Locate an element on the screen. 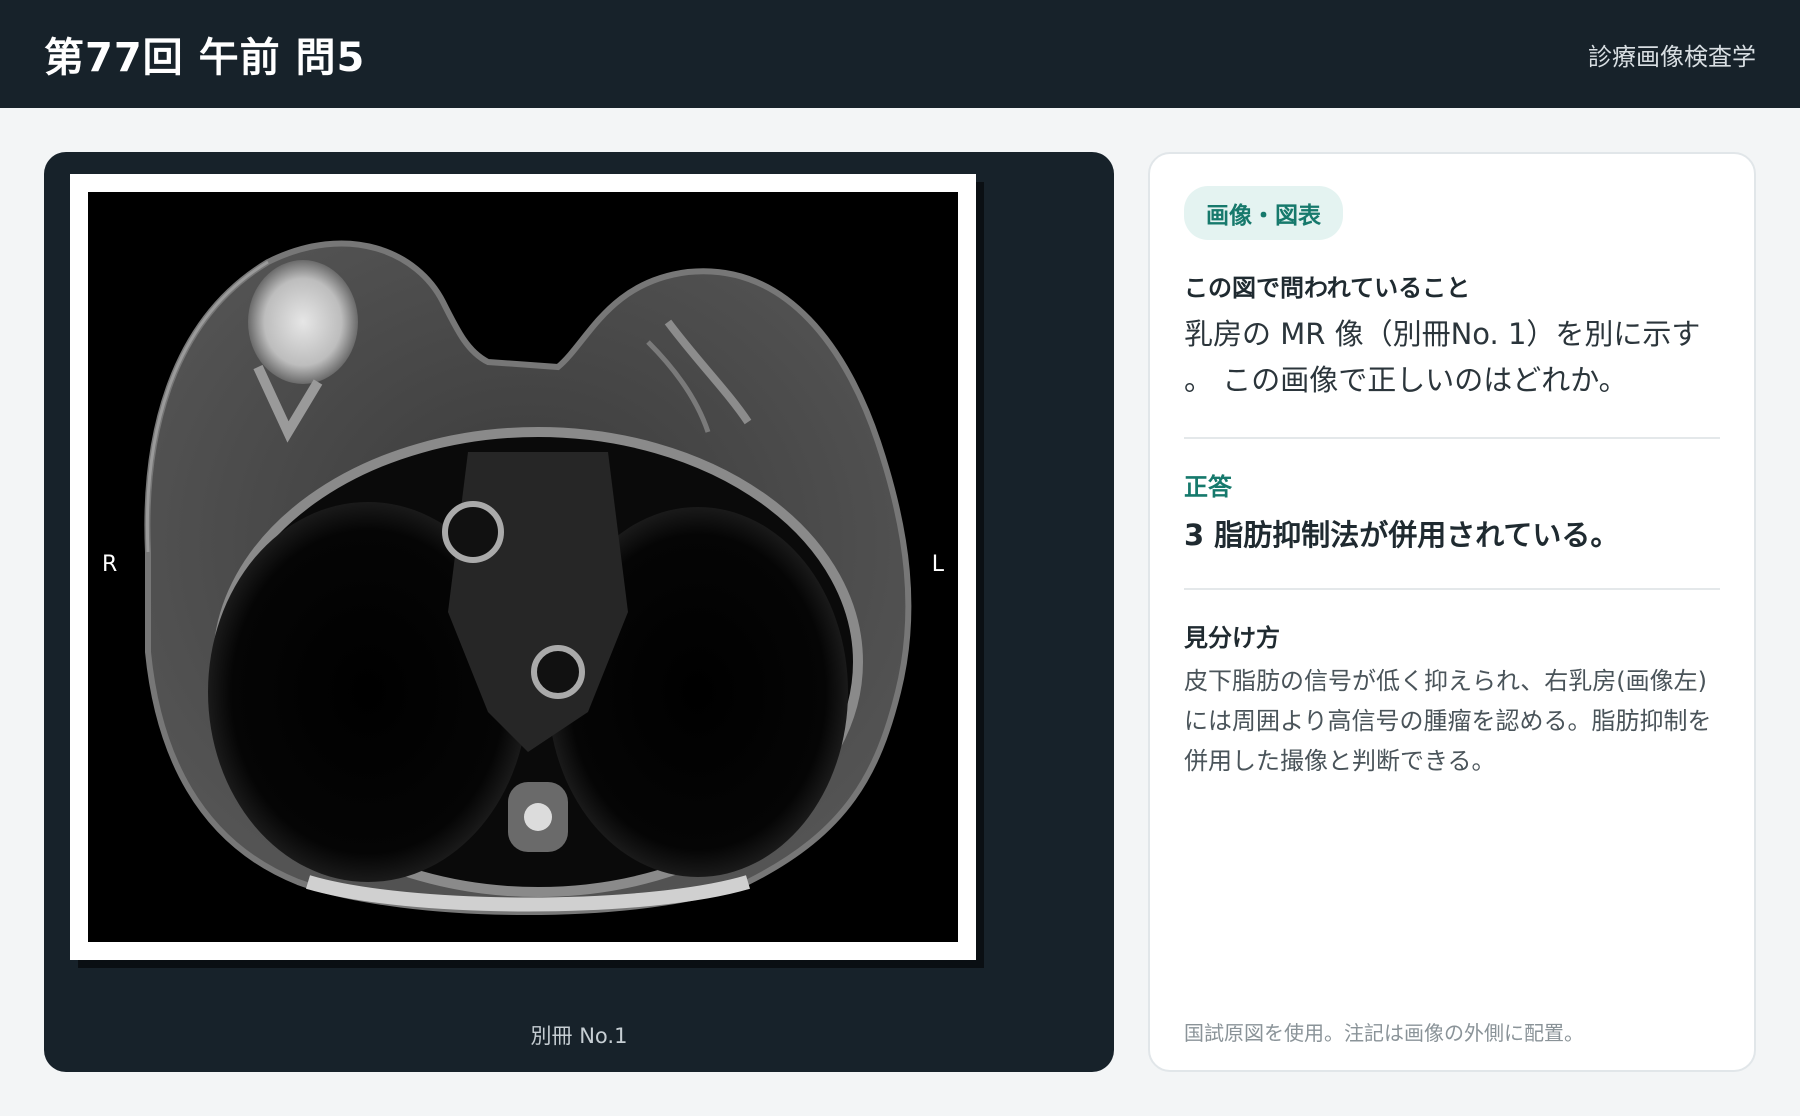 The height and width of the screenshot is (1116, 1800). category-badge: 画像・図表 is located at coordinates (1263, 213).